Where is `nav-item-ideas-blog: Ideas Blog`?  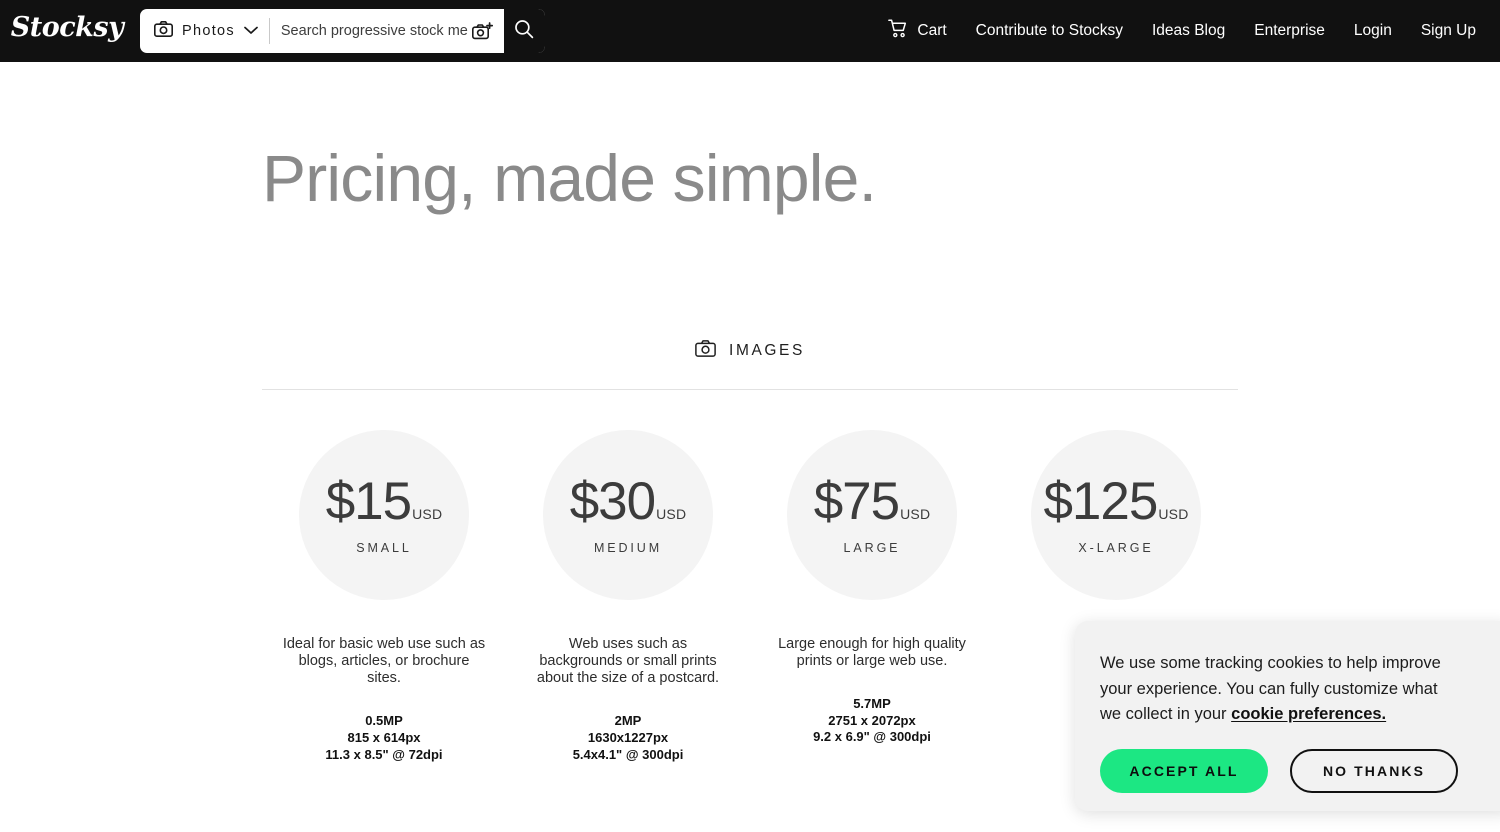 nav-item-ideas-blog: Ideas Blog is located at coordinates (1188, 31).